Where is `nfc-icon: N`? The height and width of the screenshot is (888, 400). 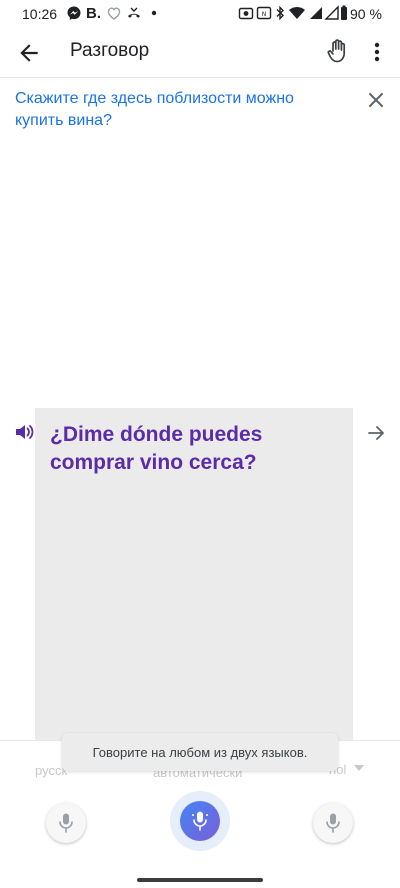
nfc-icon: N is located at coordinates (264, 13).